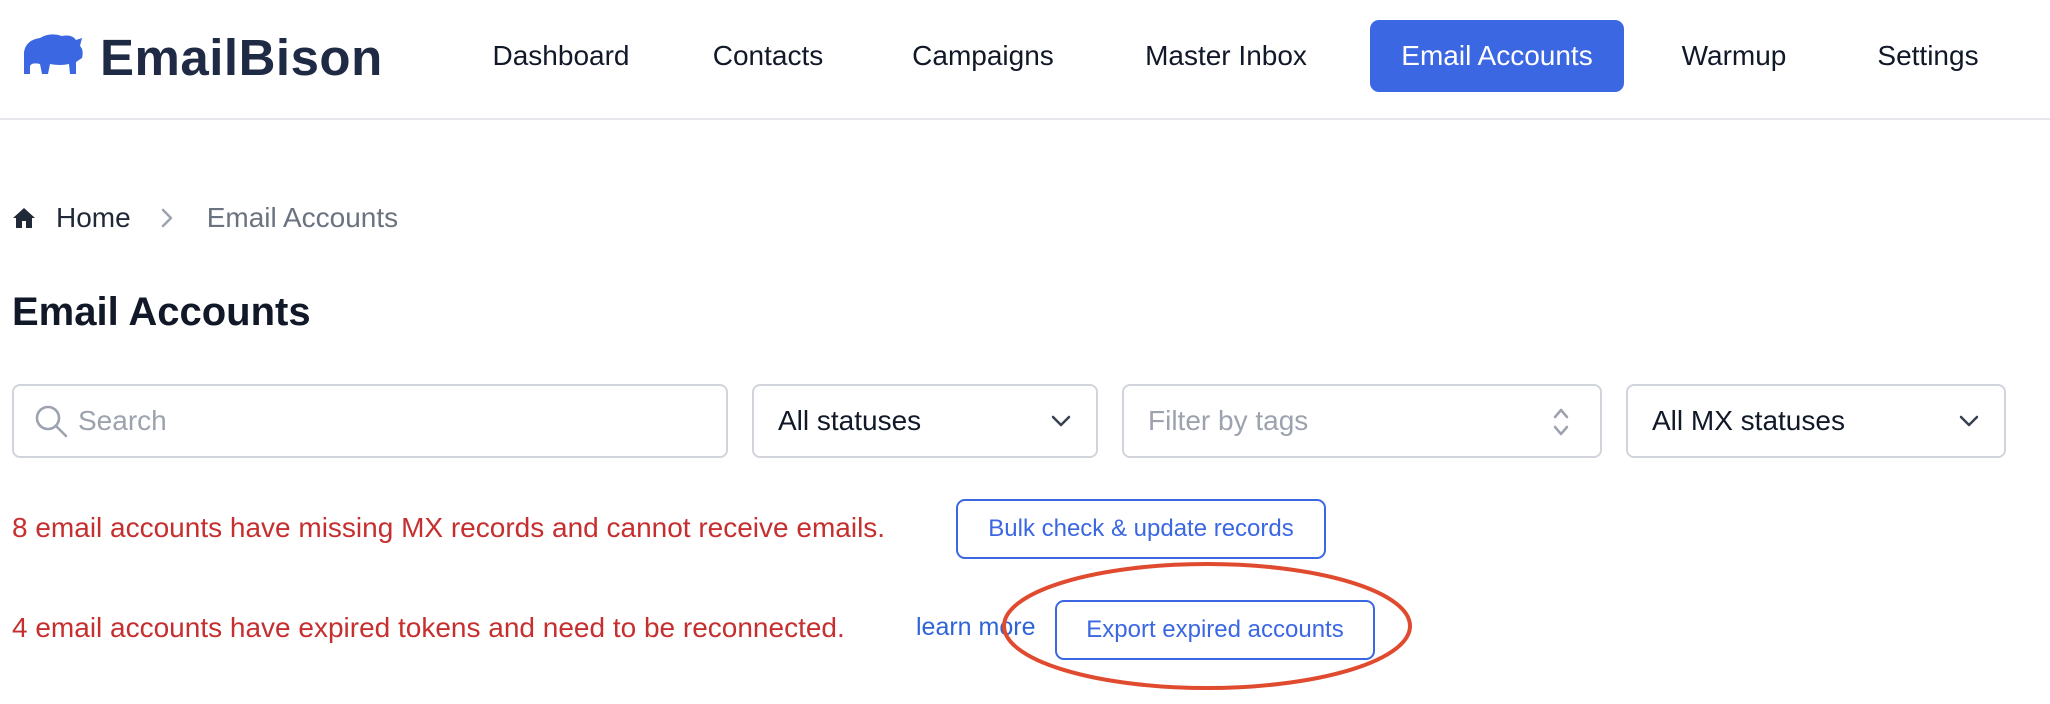  Describe the element at coordinates (24, 218) in the screenshot. I see `home-icon` at that location.